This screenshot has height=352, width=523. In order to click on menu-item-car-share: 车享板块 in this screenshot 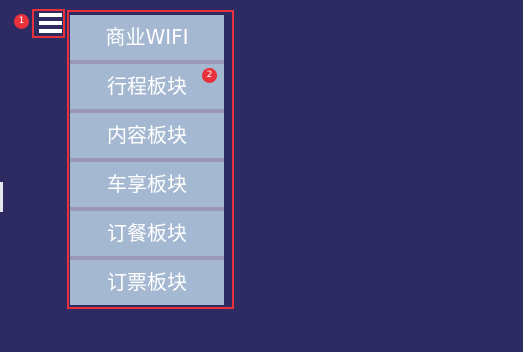, I will do `click(147, 184)`.